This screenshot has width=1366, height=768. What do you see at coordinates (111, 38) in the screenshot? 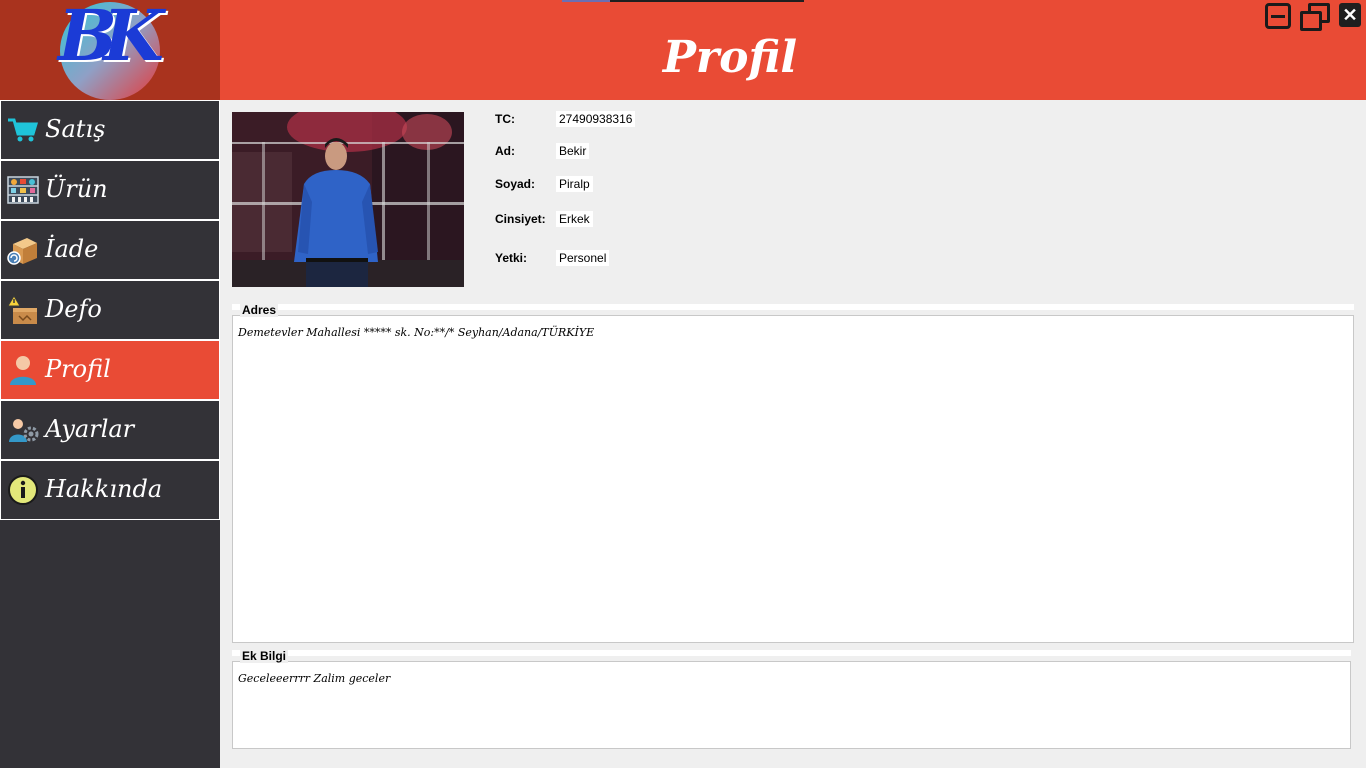
I see `logo-text: BK` at bounding box center [111, 38].